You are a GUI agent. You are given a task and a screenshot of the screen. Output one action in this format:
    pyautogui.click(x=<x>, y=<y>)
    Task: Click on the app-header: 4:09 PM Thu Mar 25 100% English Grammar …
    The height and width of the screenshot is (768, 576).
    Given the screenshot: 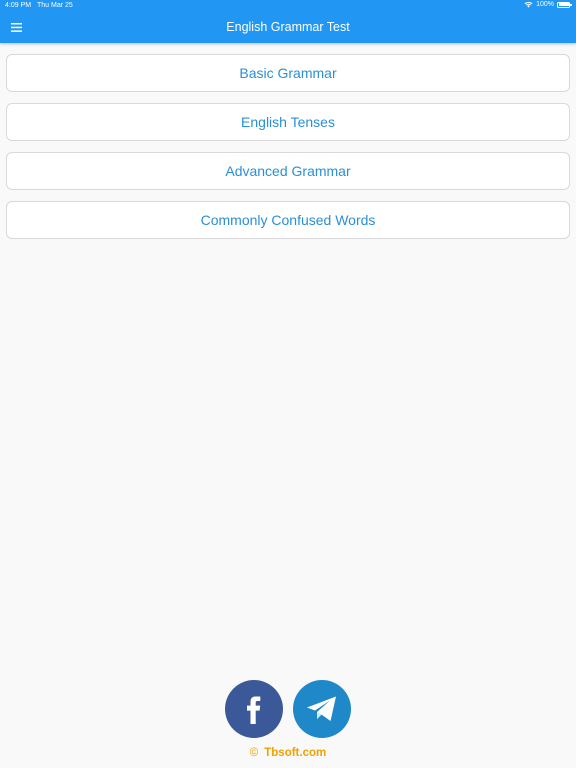 What is the action you would take?
    pyautogui.click(x=288, y=21)
    